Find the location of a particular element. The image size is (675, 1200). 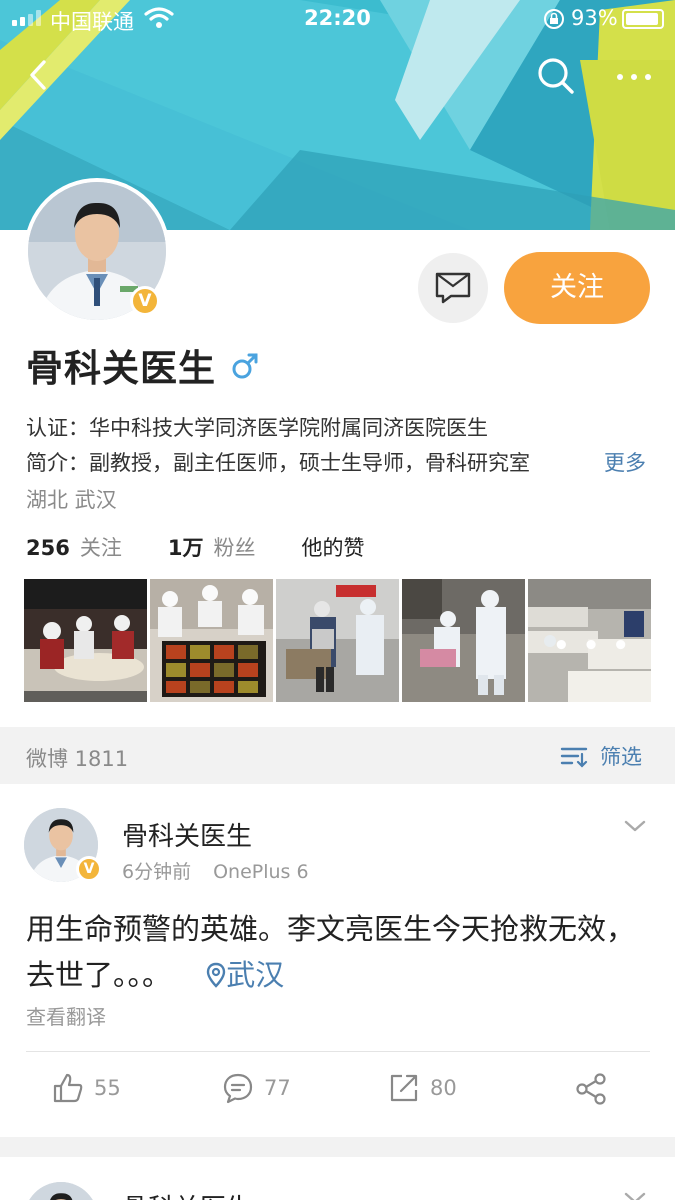

name-row: 骨科关医生 is located at coordinates (143, 365).